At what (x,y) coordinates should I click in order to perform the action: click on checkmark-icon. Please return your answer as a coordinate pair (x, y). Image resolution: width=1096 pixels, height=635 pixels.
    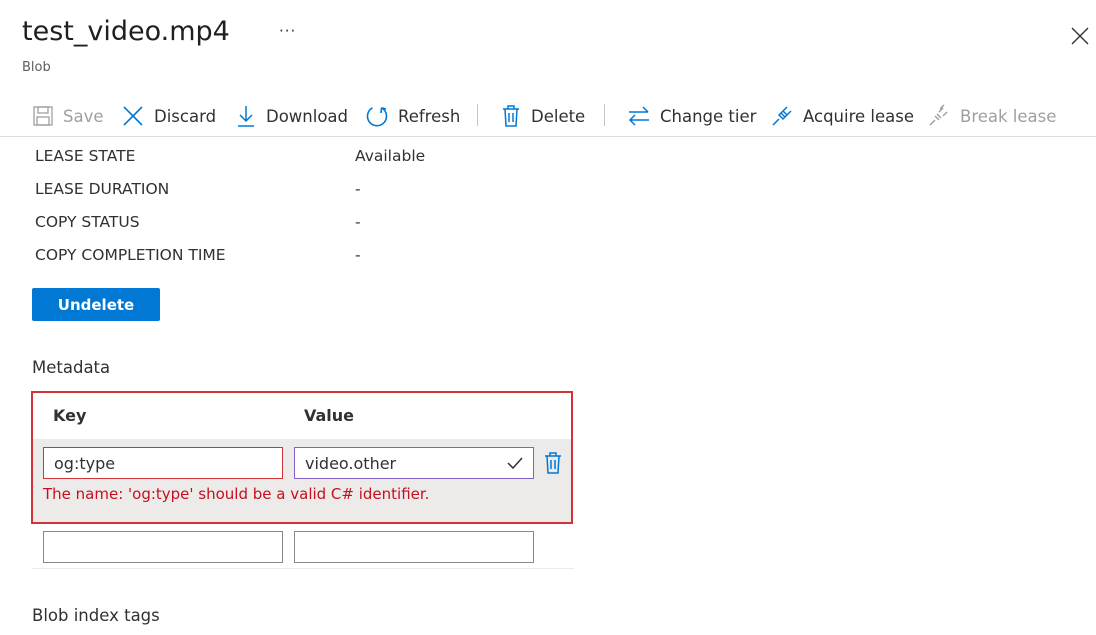
    Looking at the image, I should click on (515, 463).